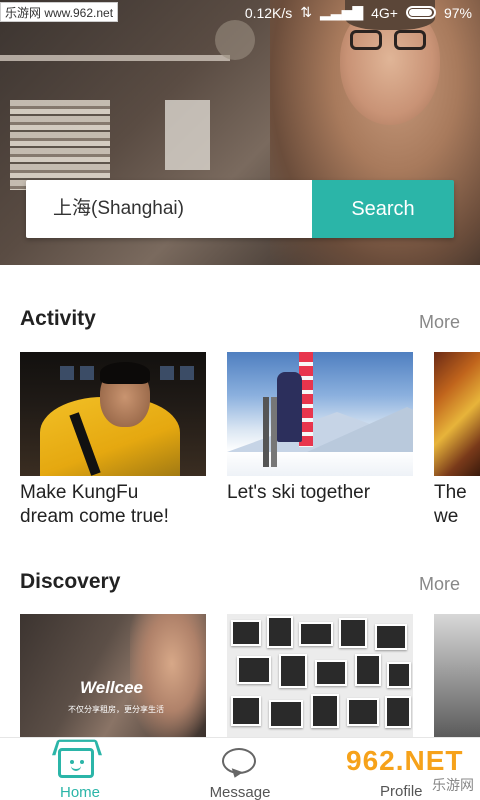  What do you see at coordinates (169, 209) in the screenshot?
I see `city-search-input: 上海(Shanghai)` at bounding box center [169, 209].